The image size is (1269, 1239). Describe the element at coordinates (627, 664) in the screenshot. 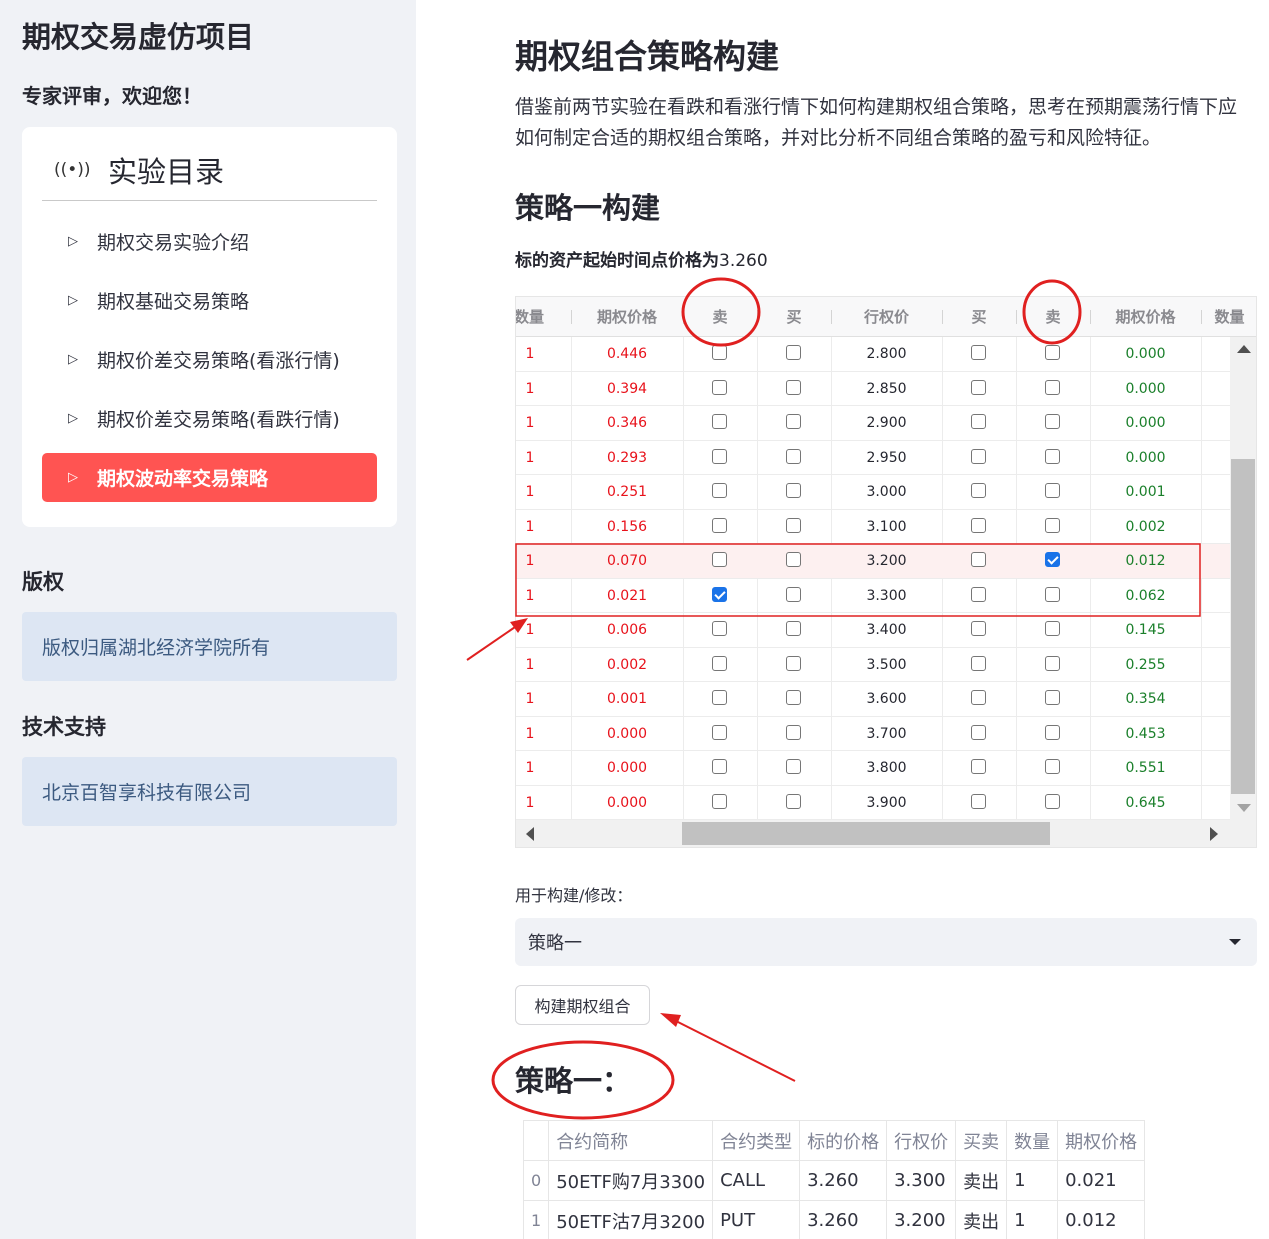

I see `call-price-cell: 0.002` at that location.